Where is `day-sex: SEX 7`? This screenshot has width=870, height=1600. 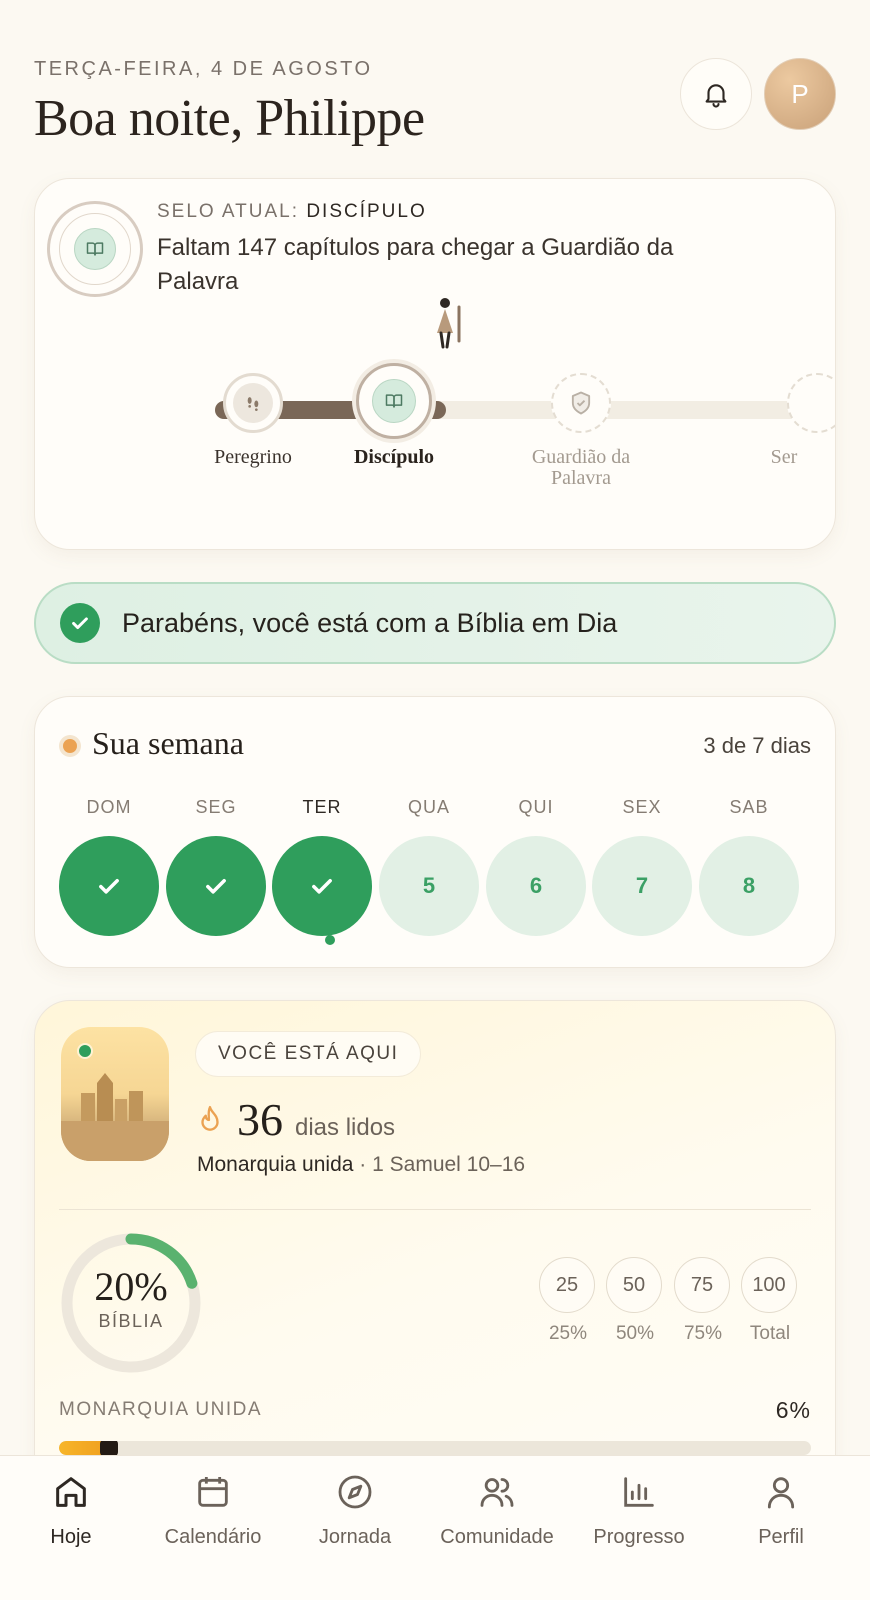 day-sex: SEX 7 is located at coordinates (642, 866).